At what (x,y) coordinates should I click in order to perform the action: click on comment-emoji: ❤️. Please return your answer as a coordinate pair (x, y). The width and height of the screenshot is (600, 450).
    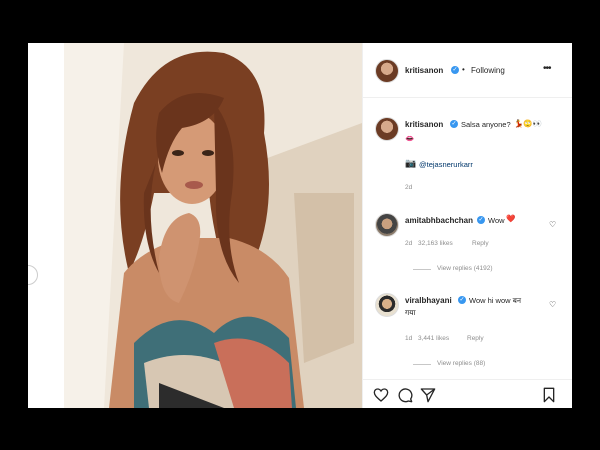
    Looking at the image, I should click on (511, 218).